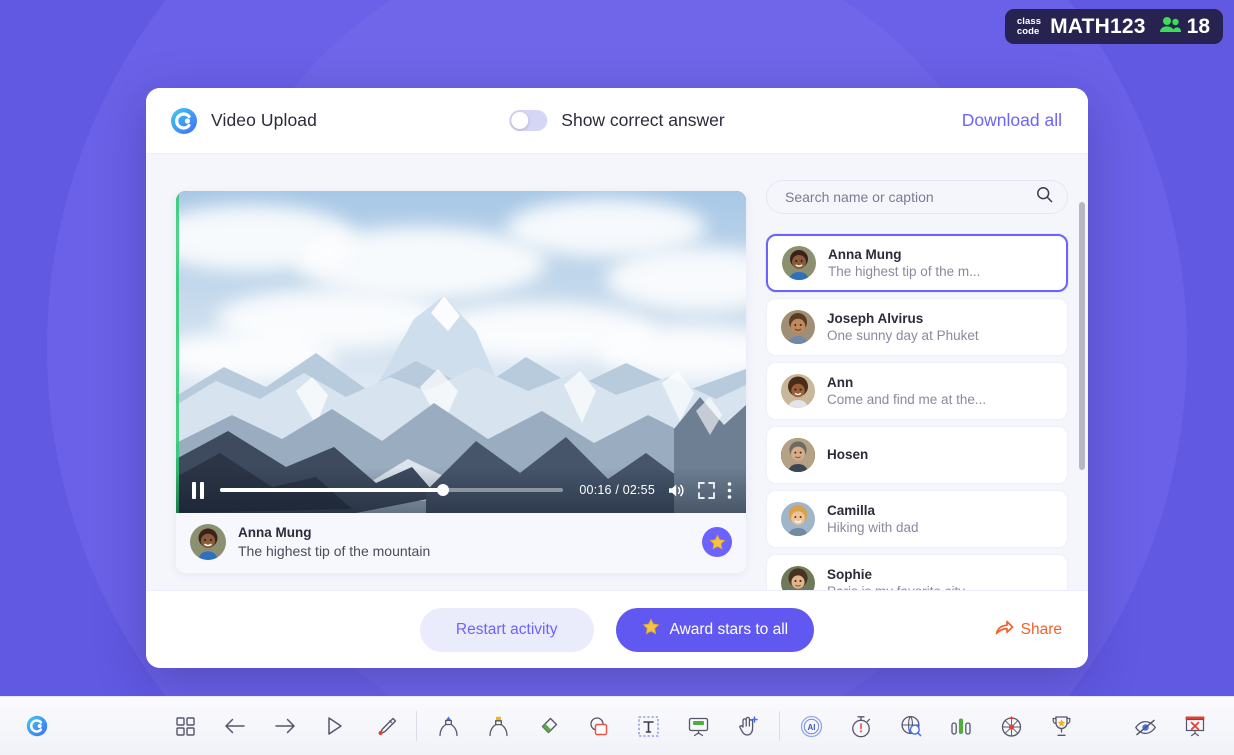 Image resolution: width=1234 pixels, height=755 pixels. What do you see at coordinates (651, 629) in the screenshot?
I see `star-icon` at bounding box center [651, 629].